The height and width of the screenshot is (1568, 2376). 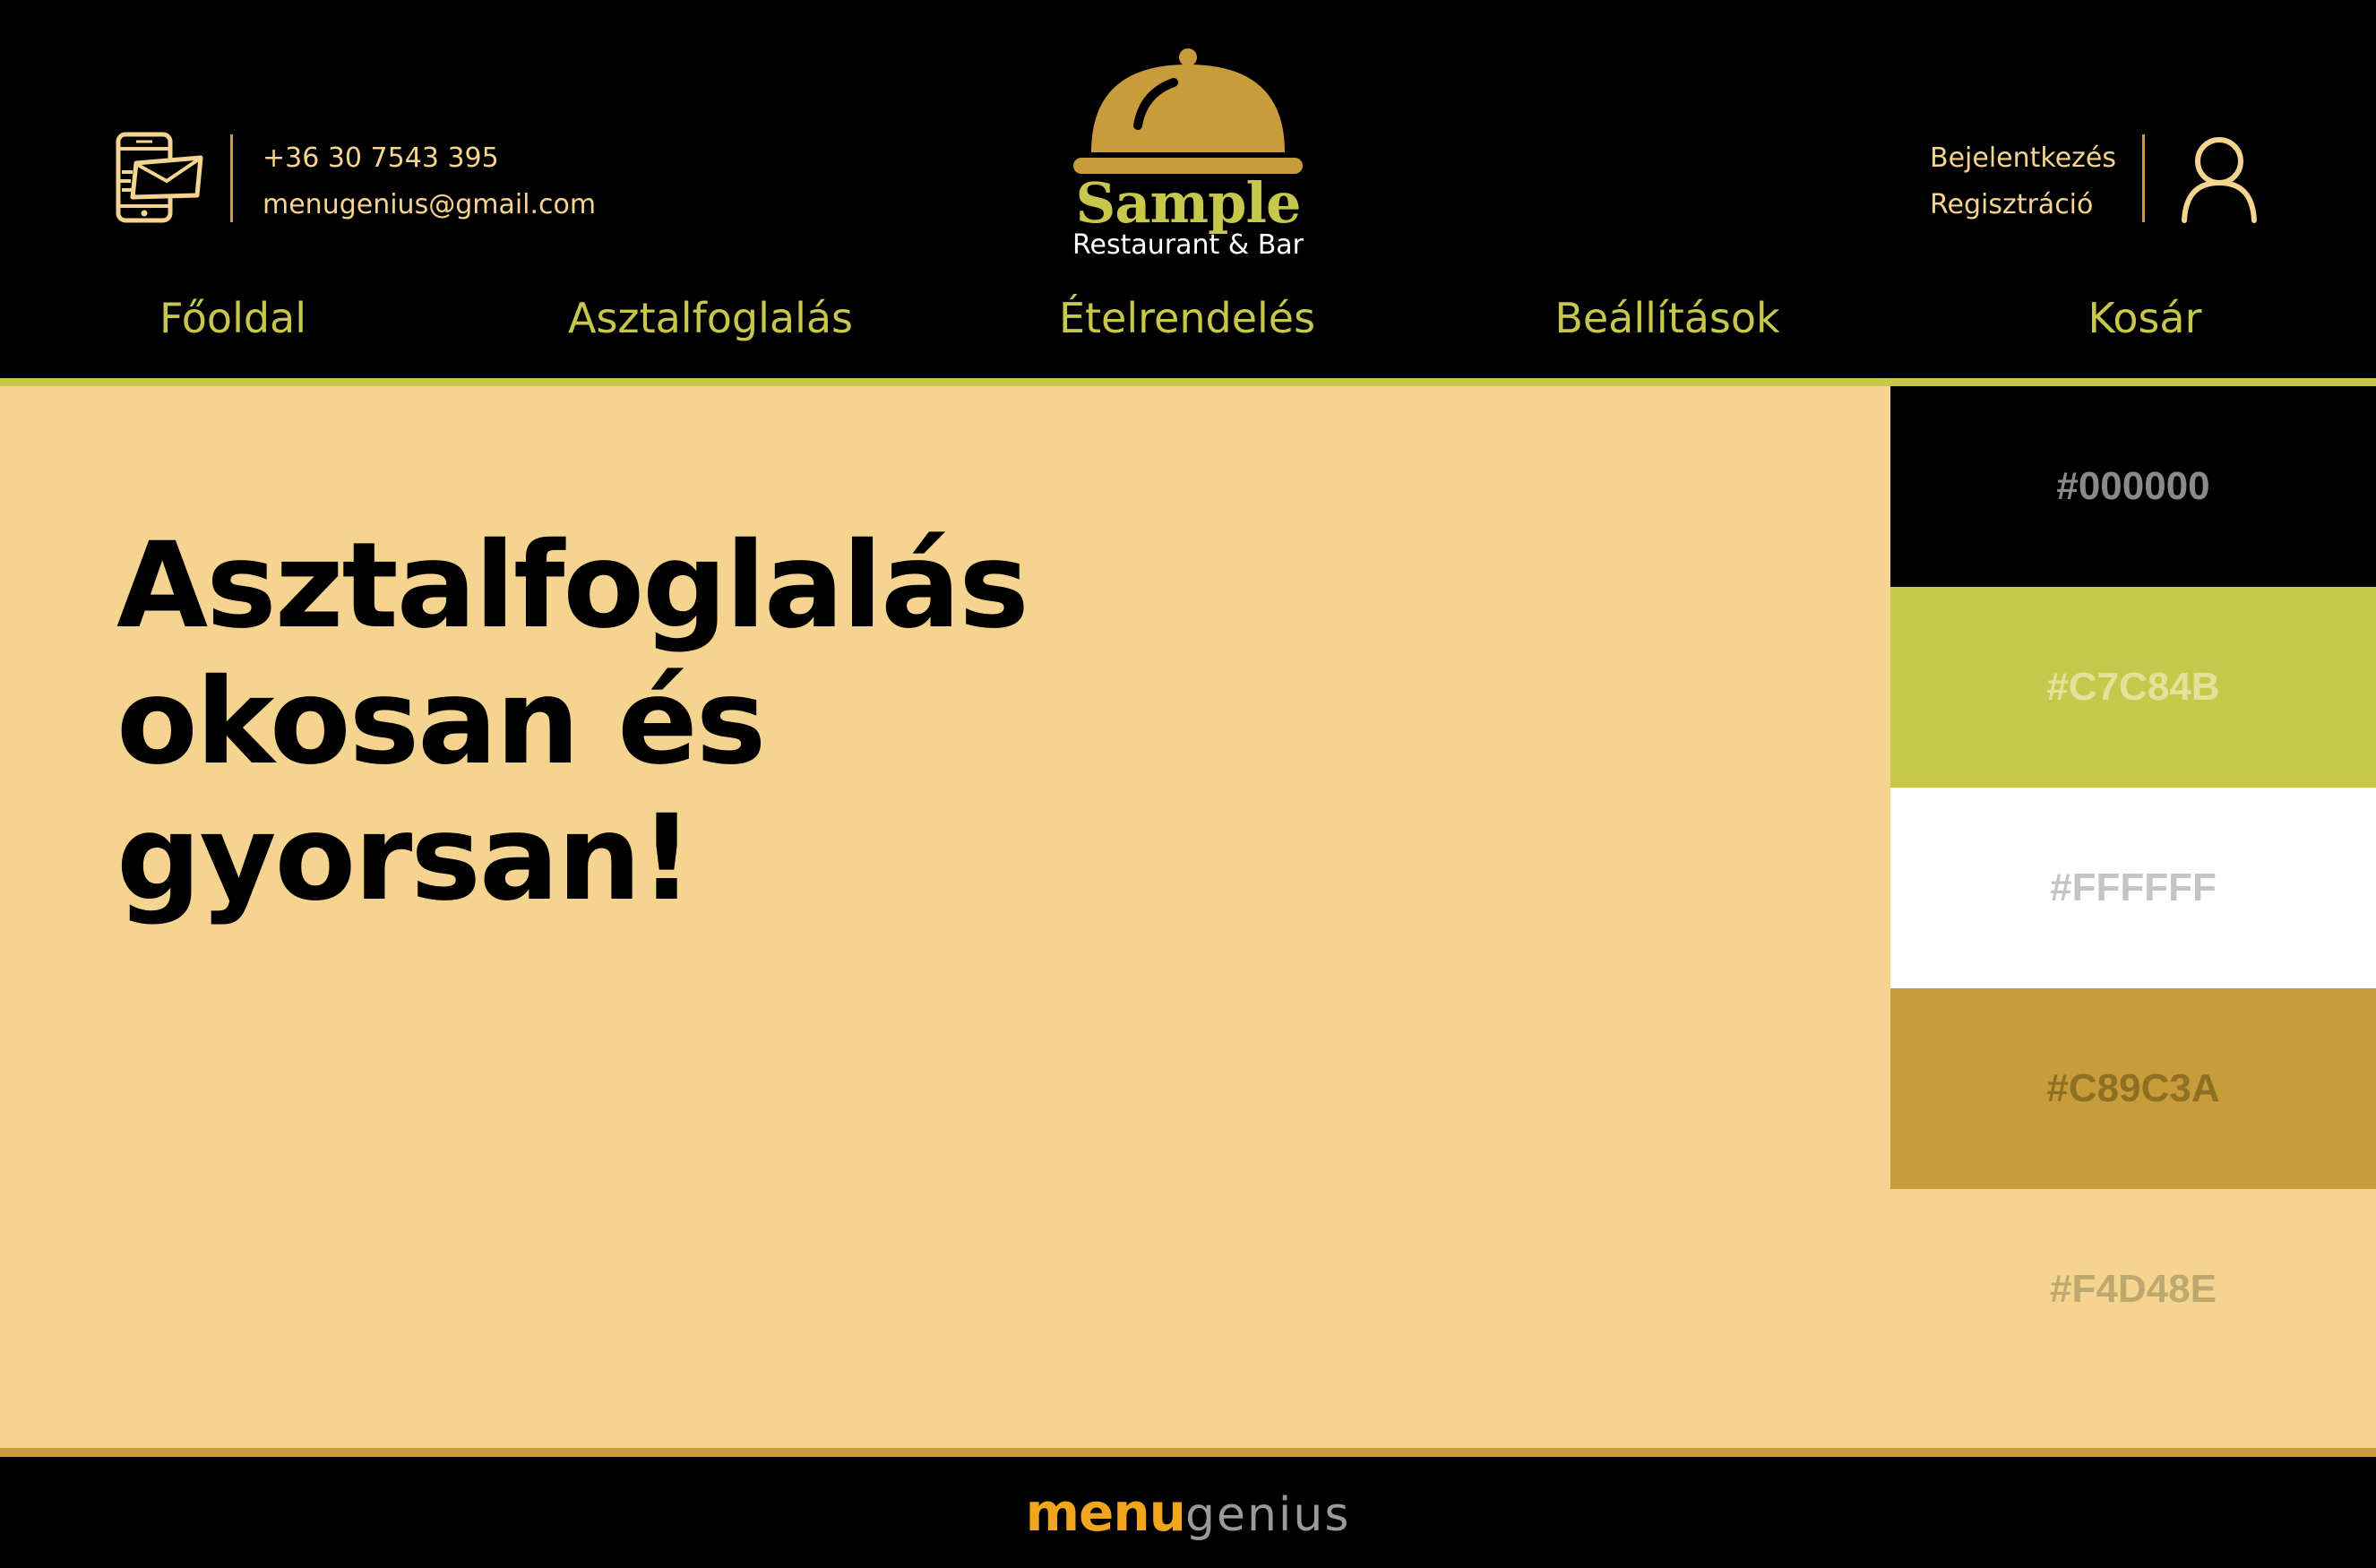 I want to click on nav-item-settings: Beállítások, so click(x=1666, y=318).